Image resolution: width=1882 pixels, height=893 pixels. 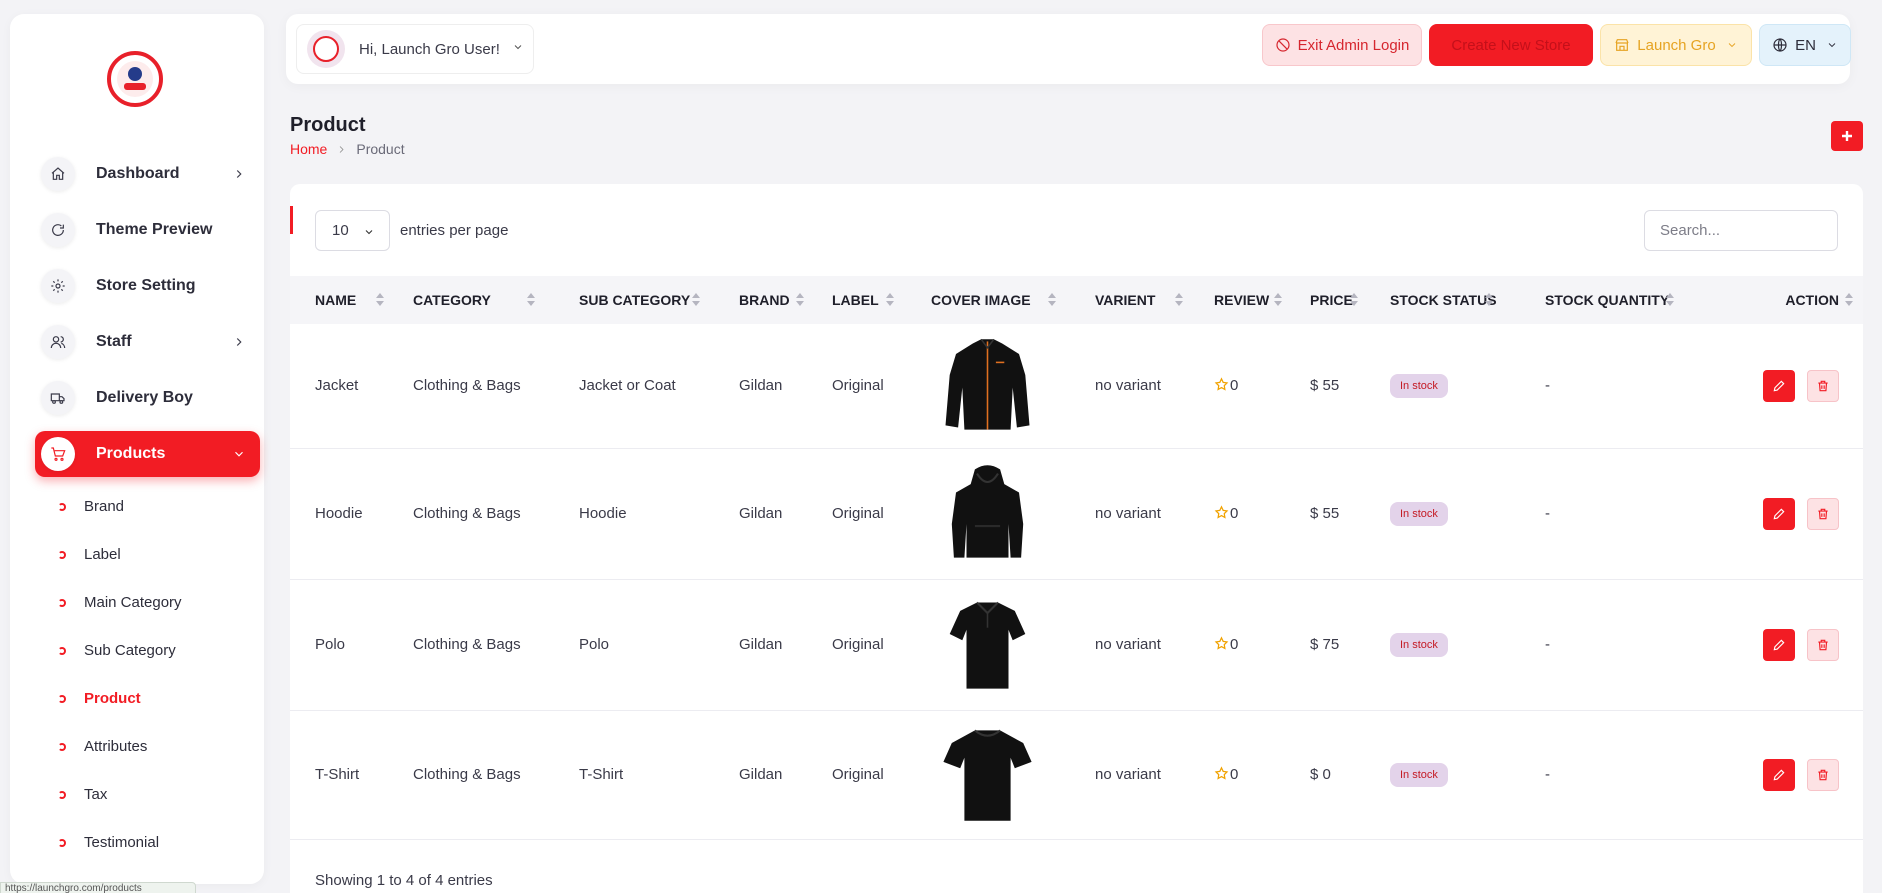 I want to click on cell-brand: Gildan, so click(x=760, y=775).